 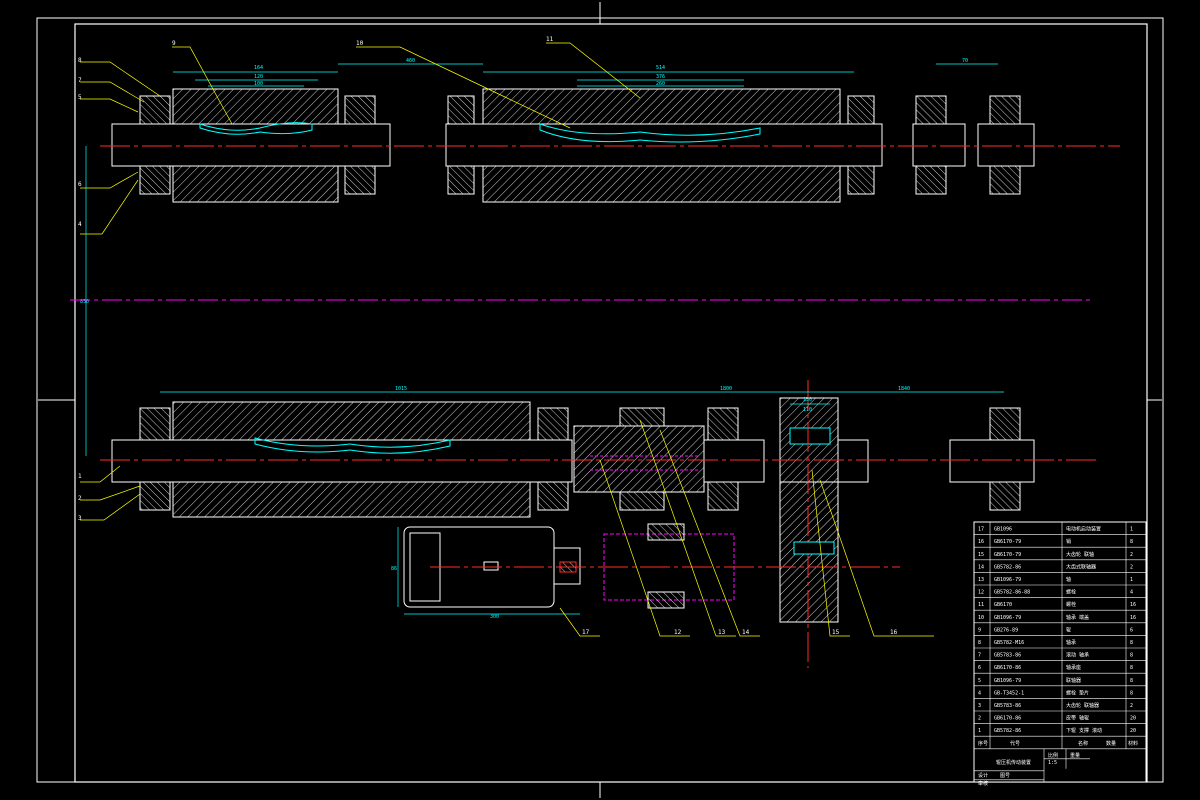 I want to click on parts-row-name: 销, so click(x=1068, y=541).